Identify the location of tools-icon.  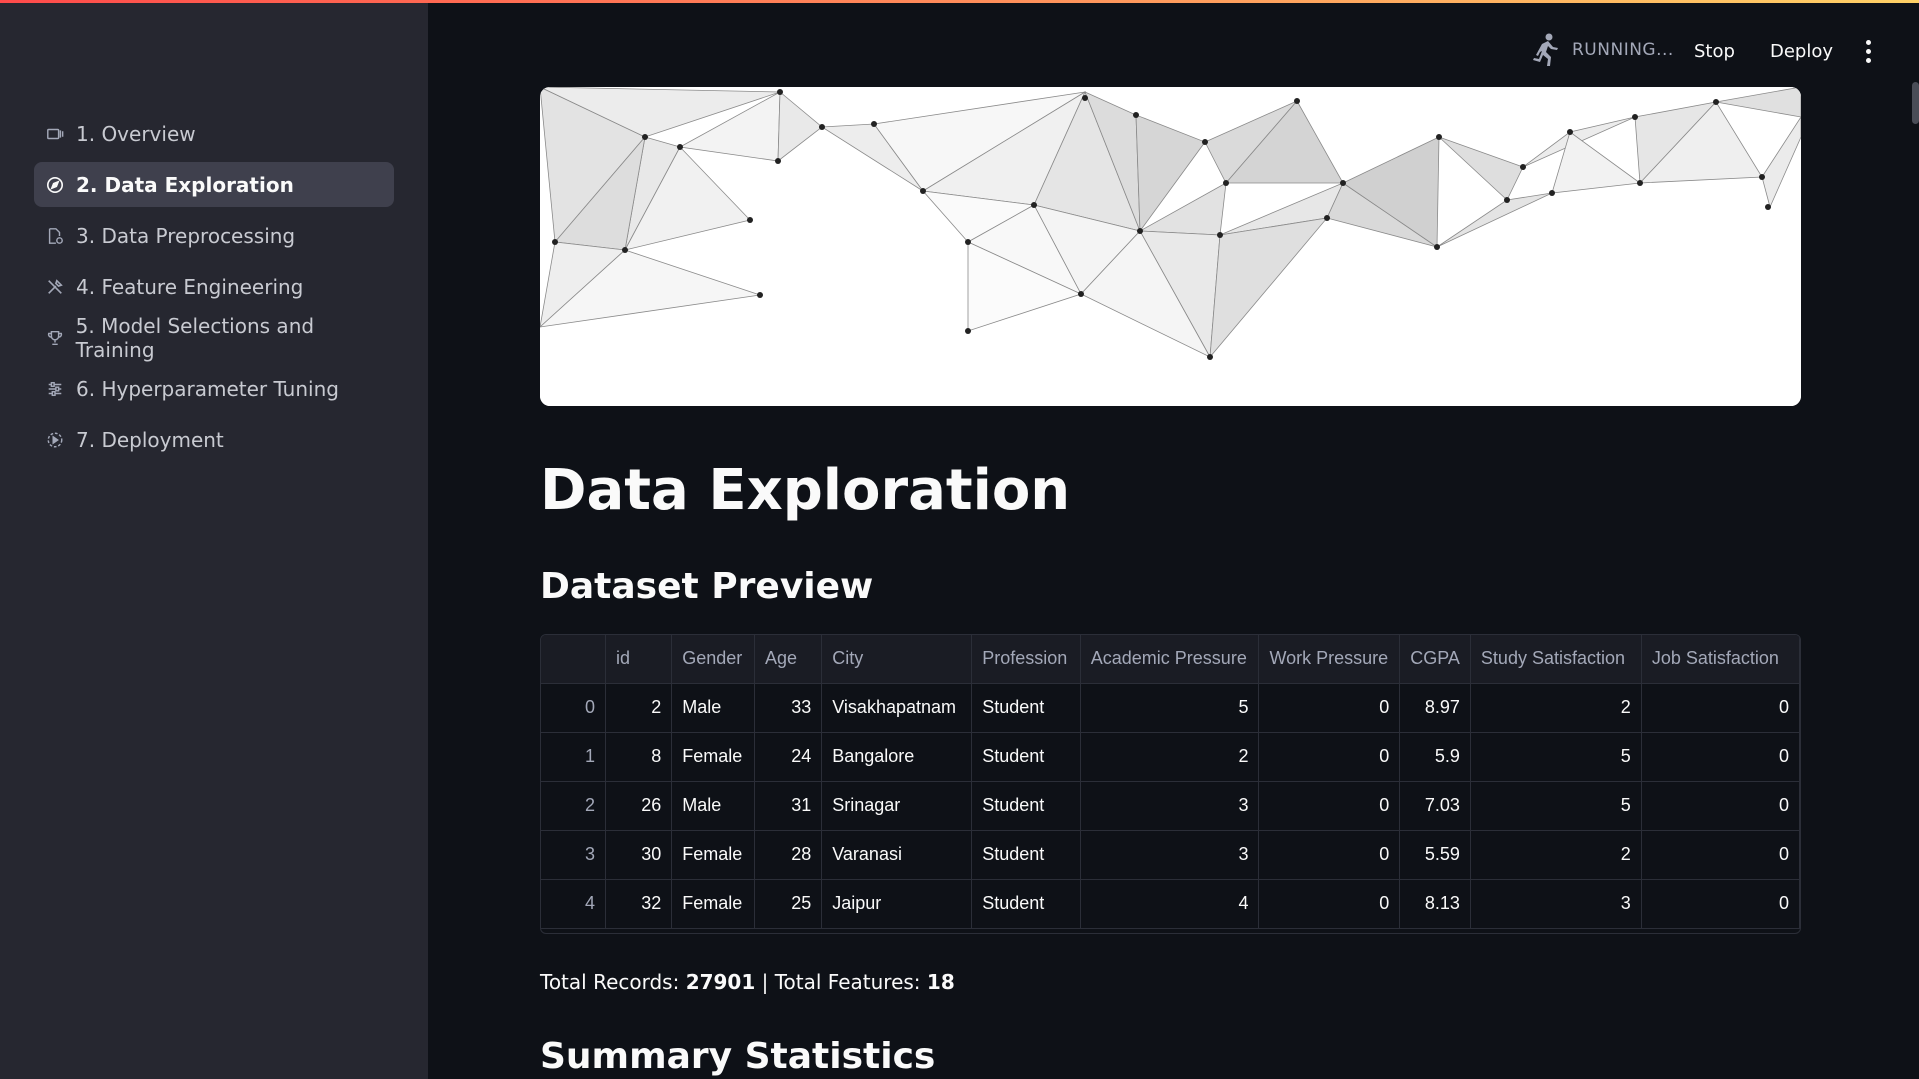
(55, 287).